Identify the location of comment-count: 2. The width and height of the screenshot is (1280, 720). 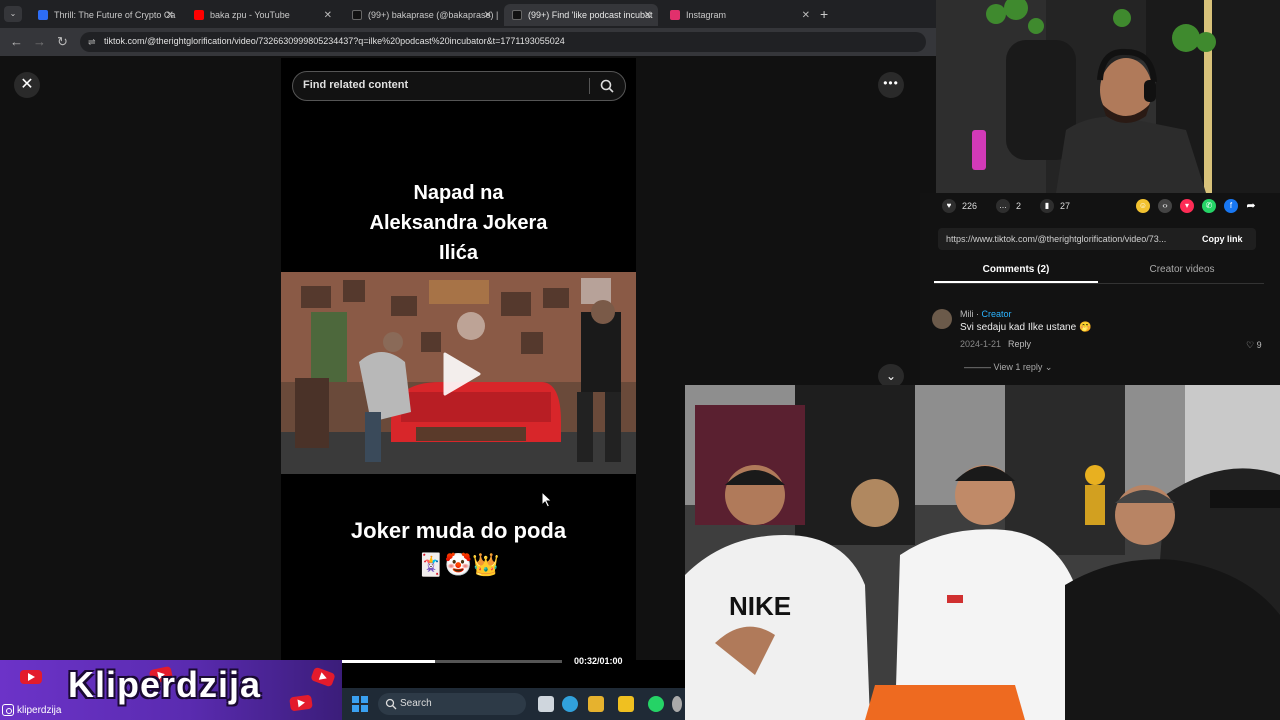
(1019, 206).